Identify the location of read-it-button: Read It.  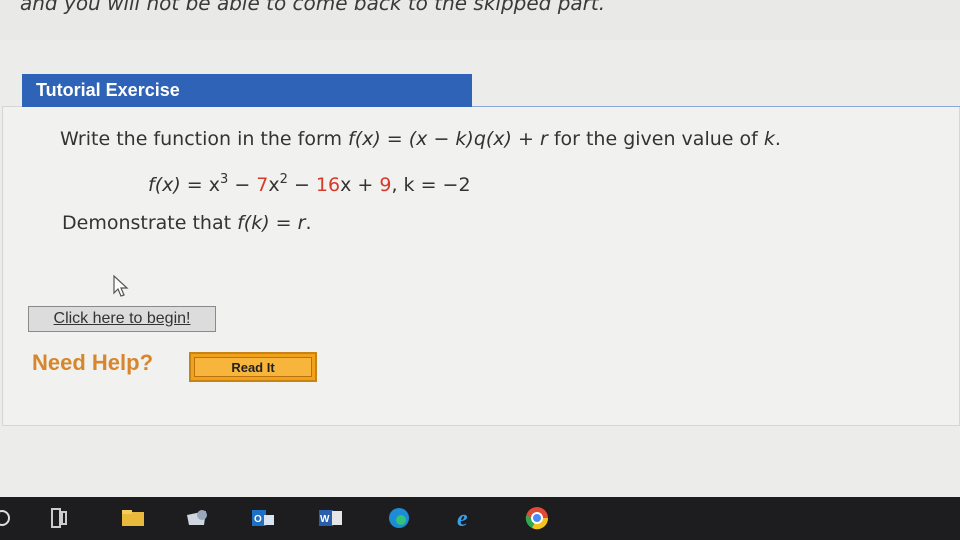
(253, 367).